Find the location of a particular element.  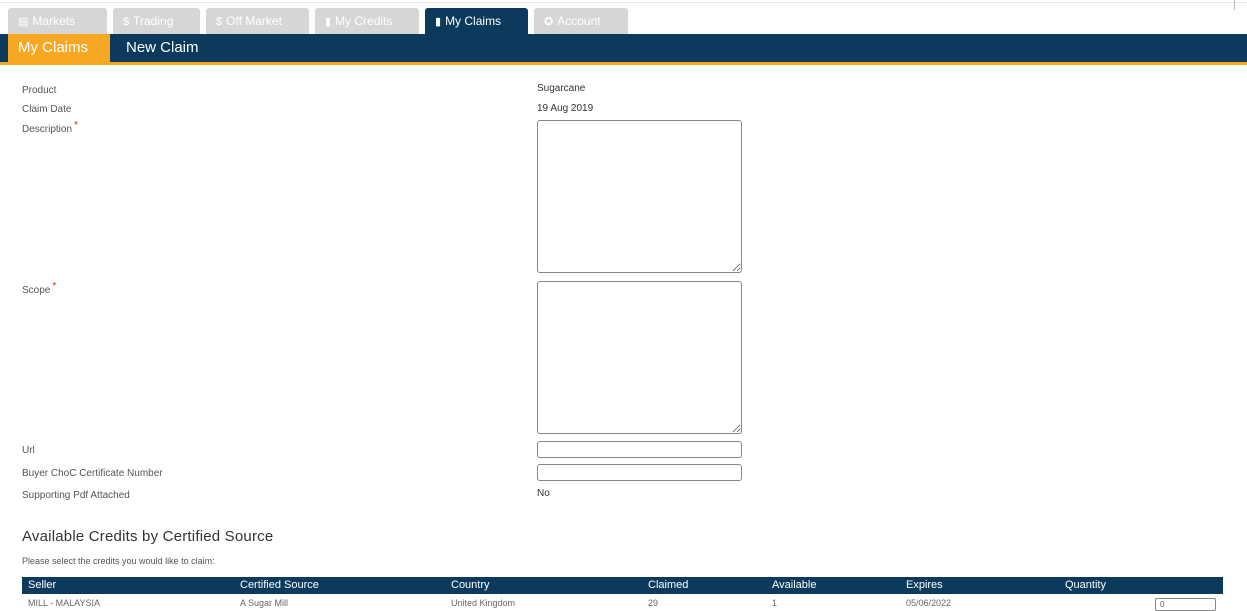

description-label: Description * is located at coordinates (50, 127).